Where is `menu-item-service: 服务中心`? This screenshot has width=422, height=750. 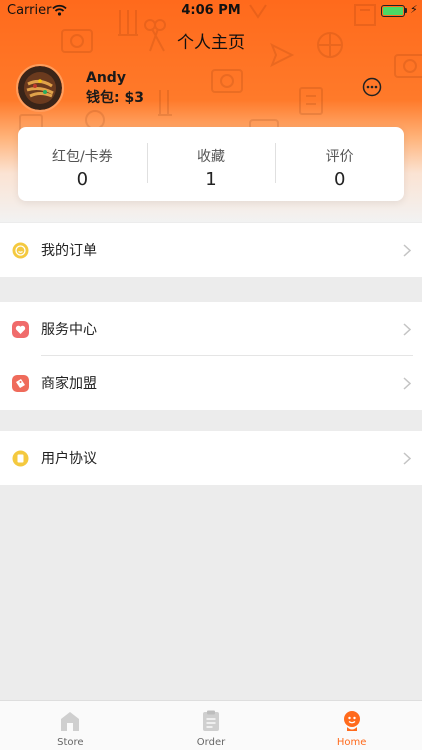
menu-item-service: 服务中心 is located at coordinates (211, 329).